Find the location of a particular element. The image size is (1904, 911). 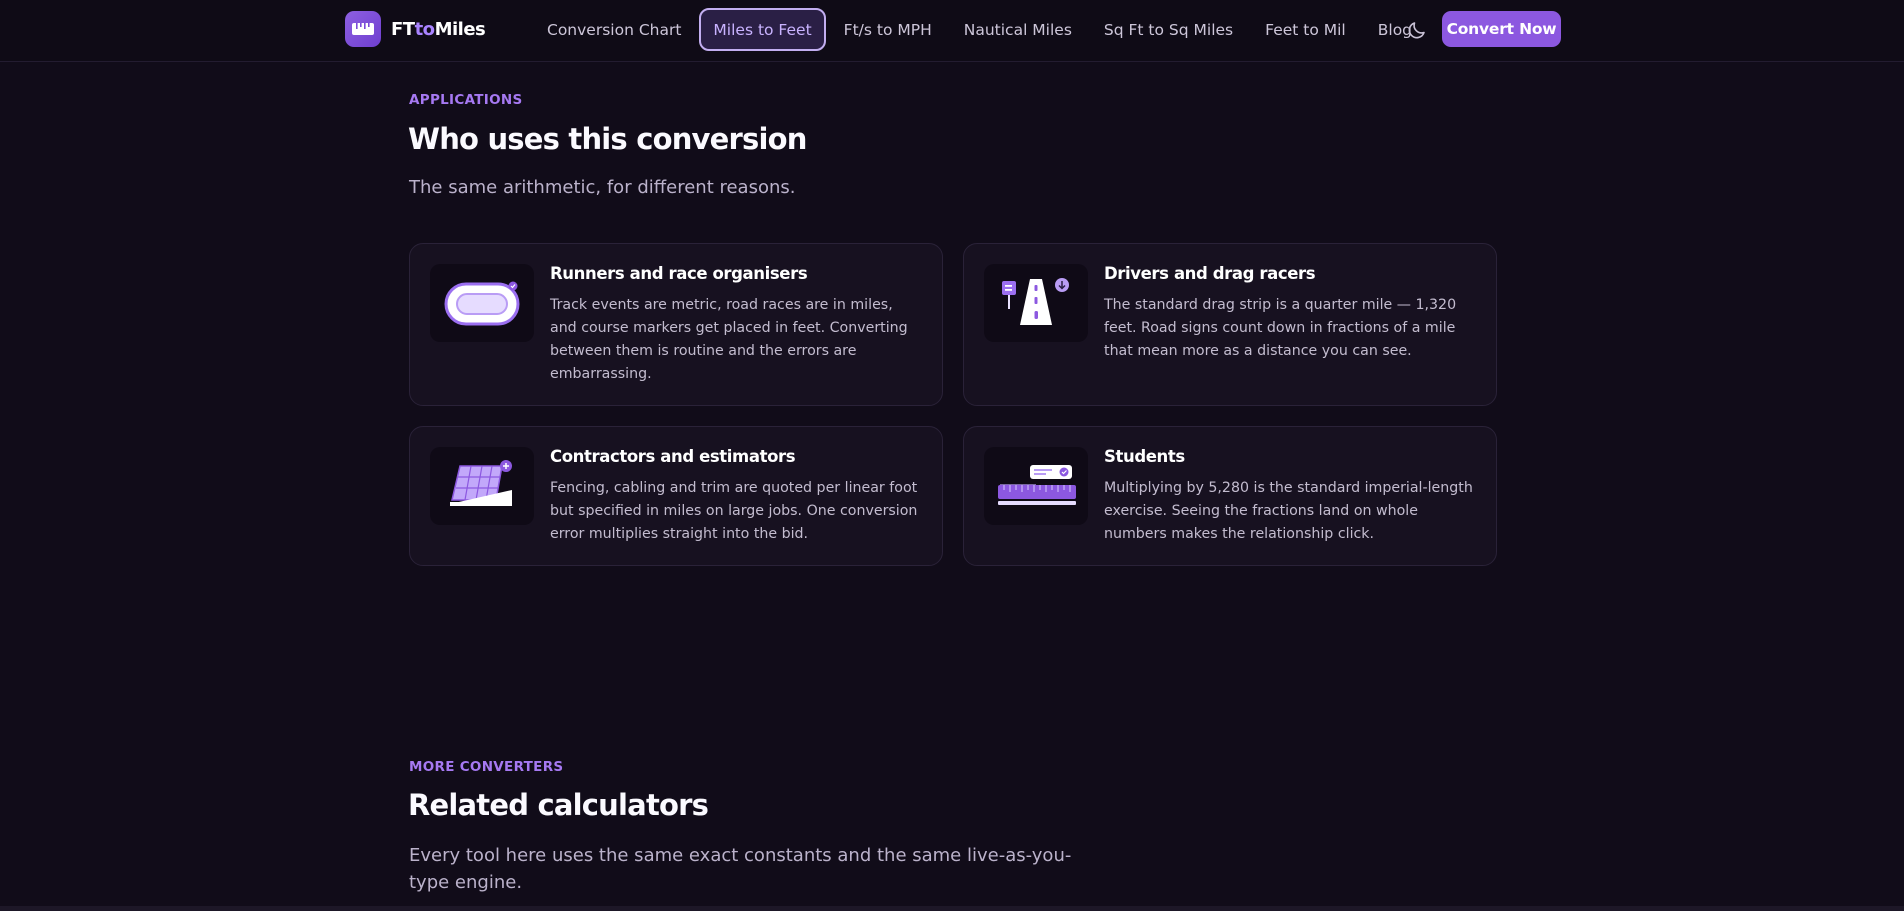

card-title: Runners and race organisers is located at coordinates (679, 273).